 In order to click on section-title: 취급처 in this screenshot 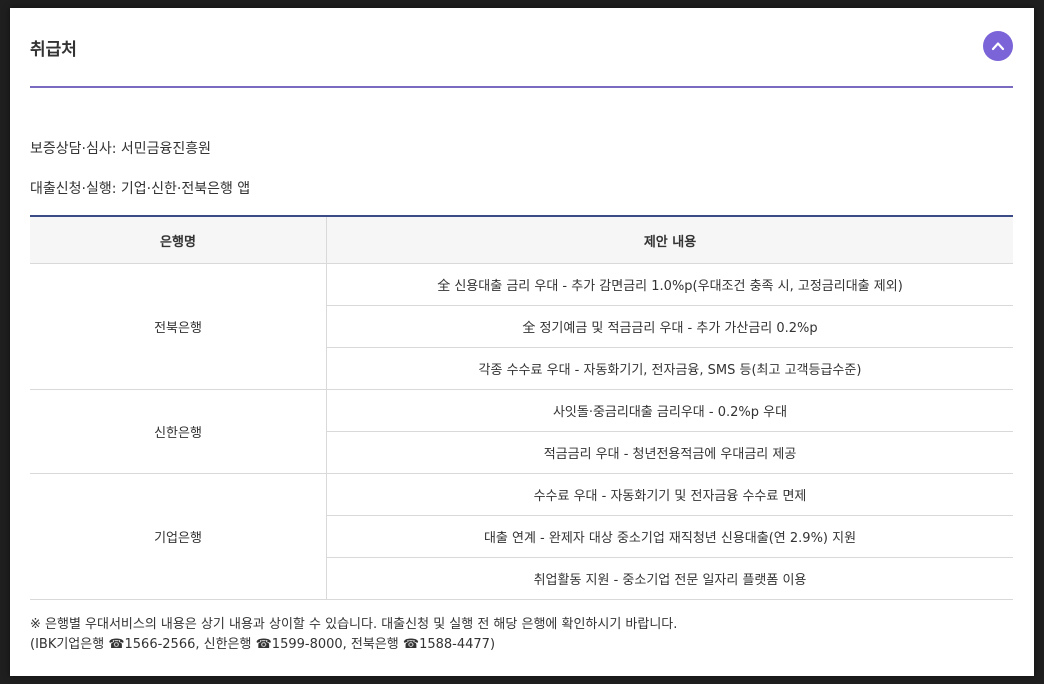, I will do `click(53, 50)`.